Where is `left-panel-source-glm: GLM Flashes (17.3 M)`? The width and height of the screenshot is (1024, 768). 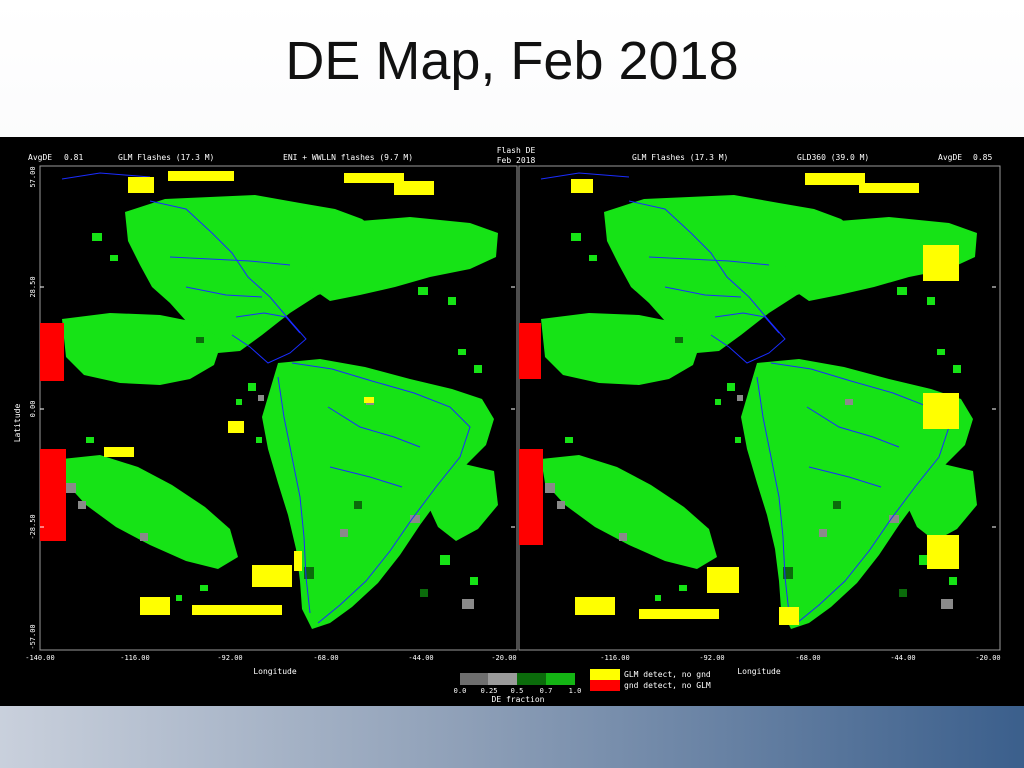 left-panel-source-glm: GLM Flashes (17.3 M) is located at coordinates (166, 157).